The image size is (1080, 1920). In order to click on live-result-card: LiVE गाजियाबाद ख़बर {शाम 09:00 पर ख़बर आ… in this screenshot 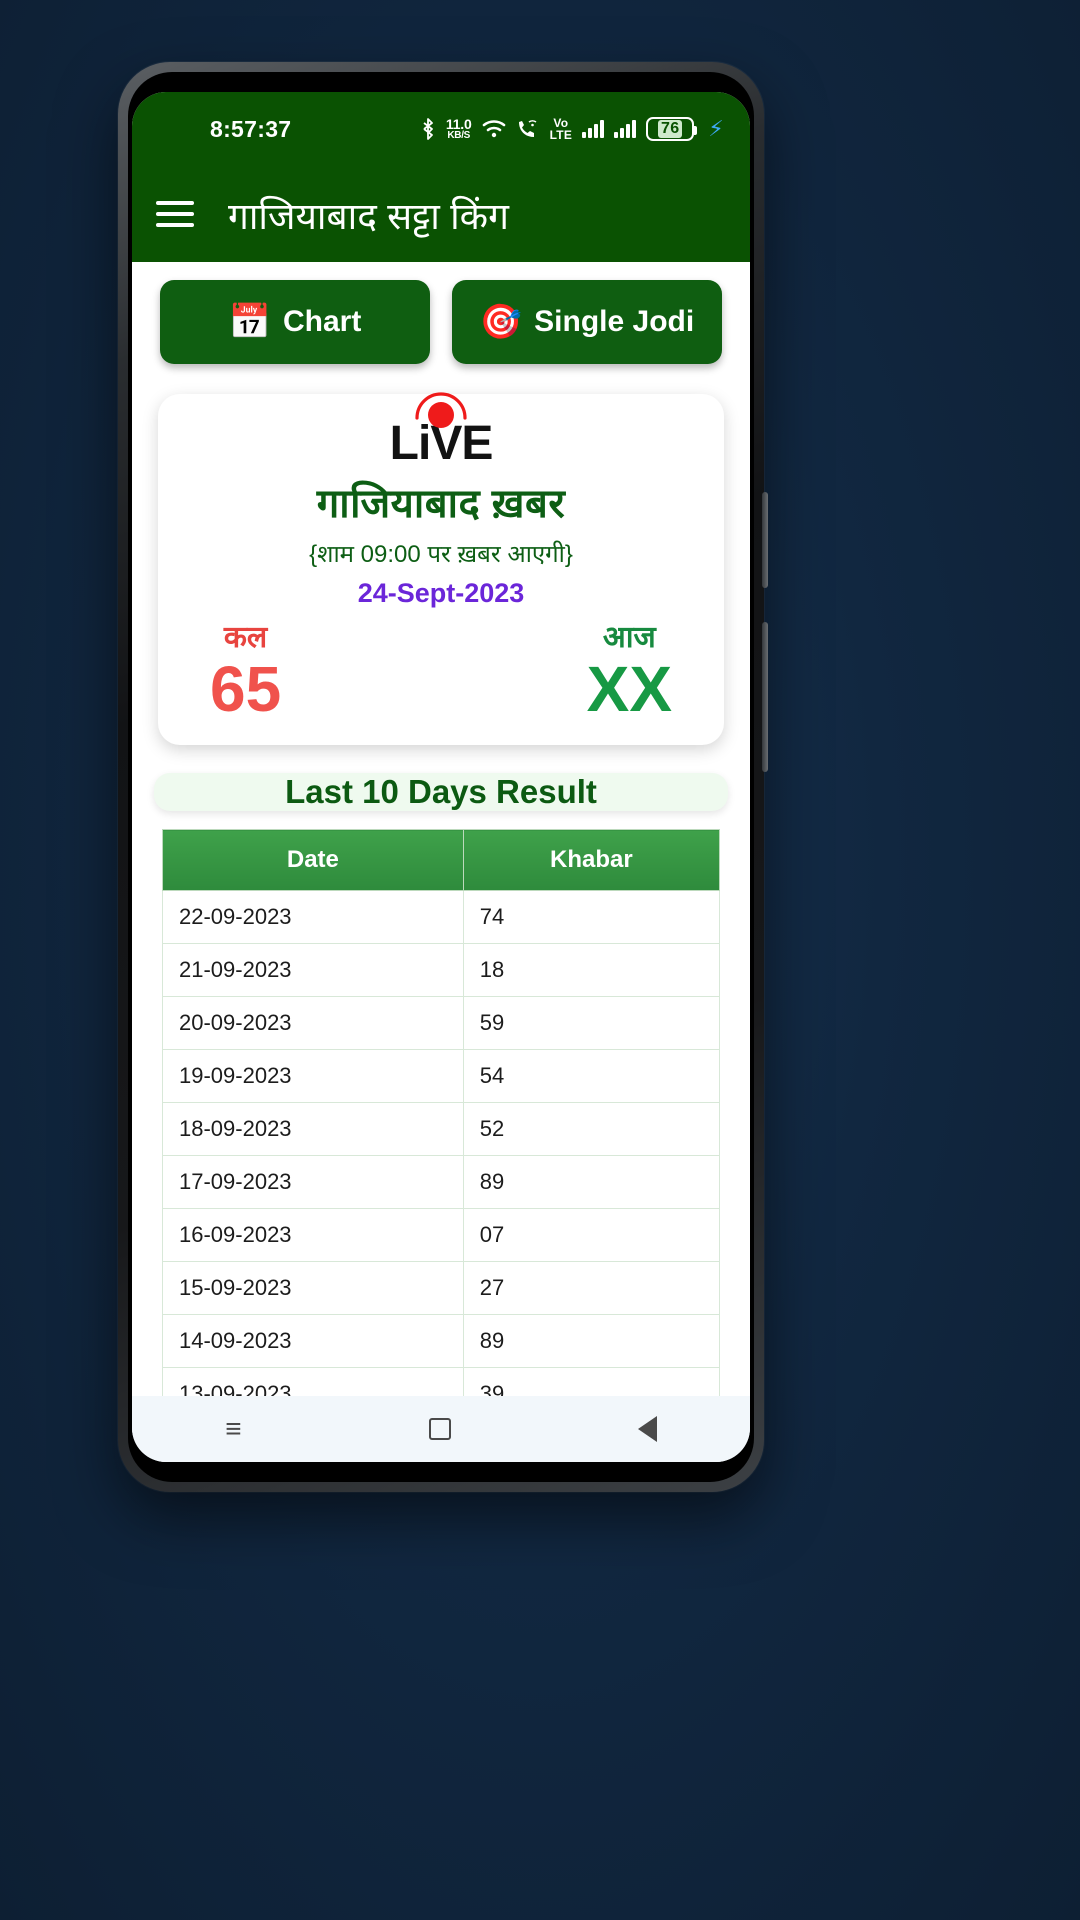, I will do `click(441, 569)`.